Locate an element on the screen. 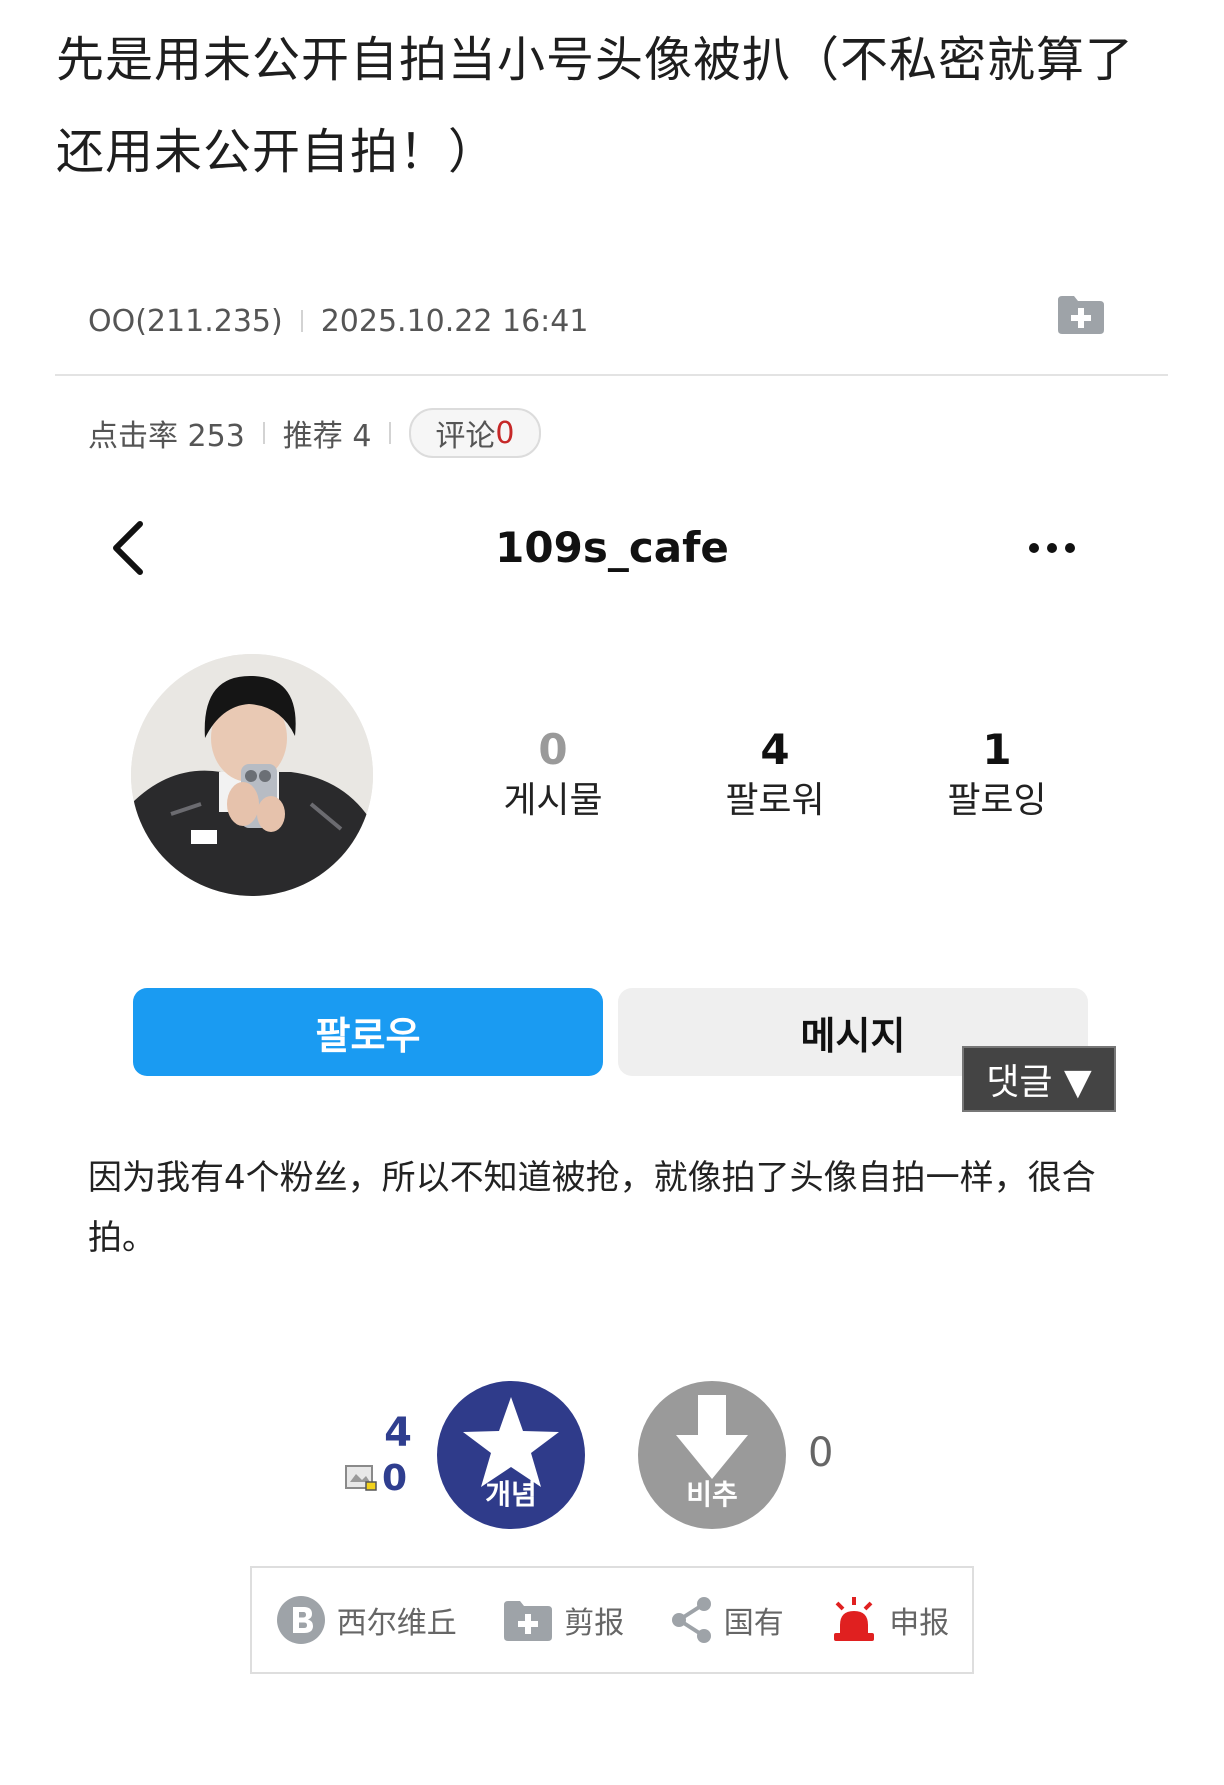 Image resolution: width=1224 pixels, height=1785 pixels. upvote-button: 개념 is located at coordinates (511, 1455).